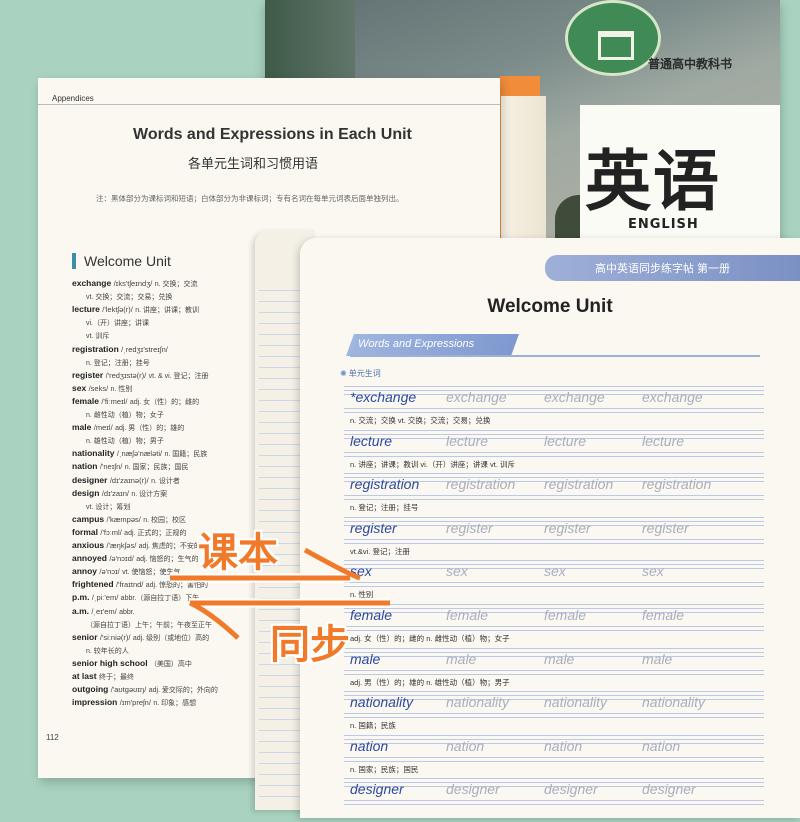 The image size is (800, 822). Describe the element at coordinates (129, 480) in the screenshot. I see `vocab-phonetic: /dɪ'zaɪnə(r)/` at that location.